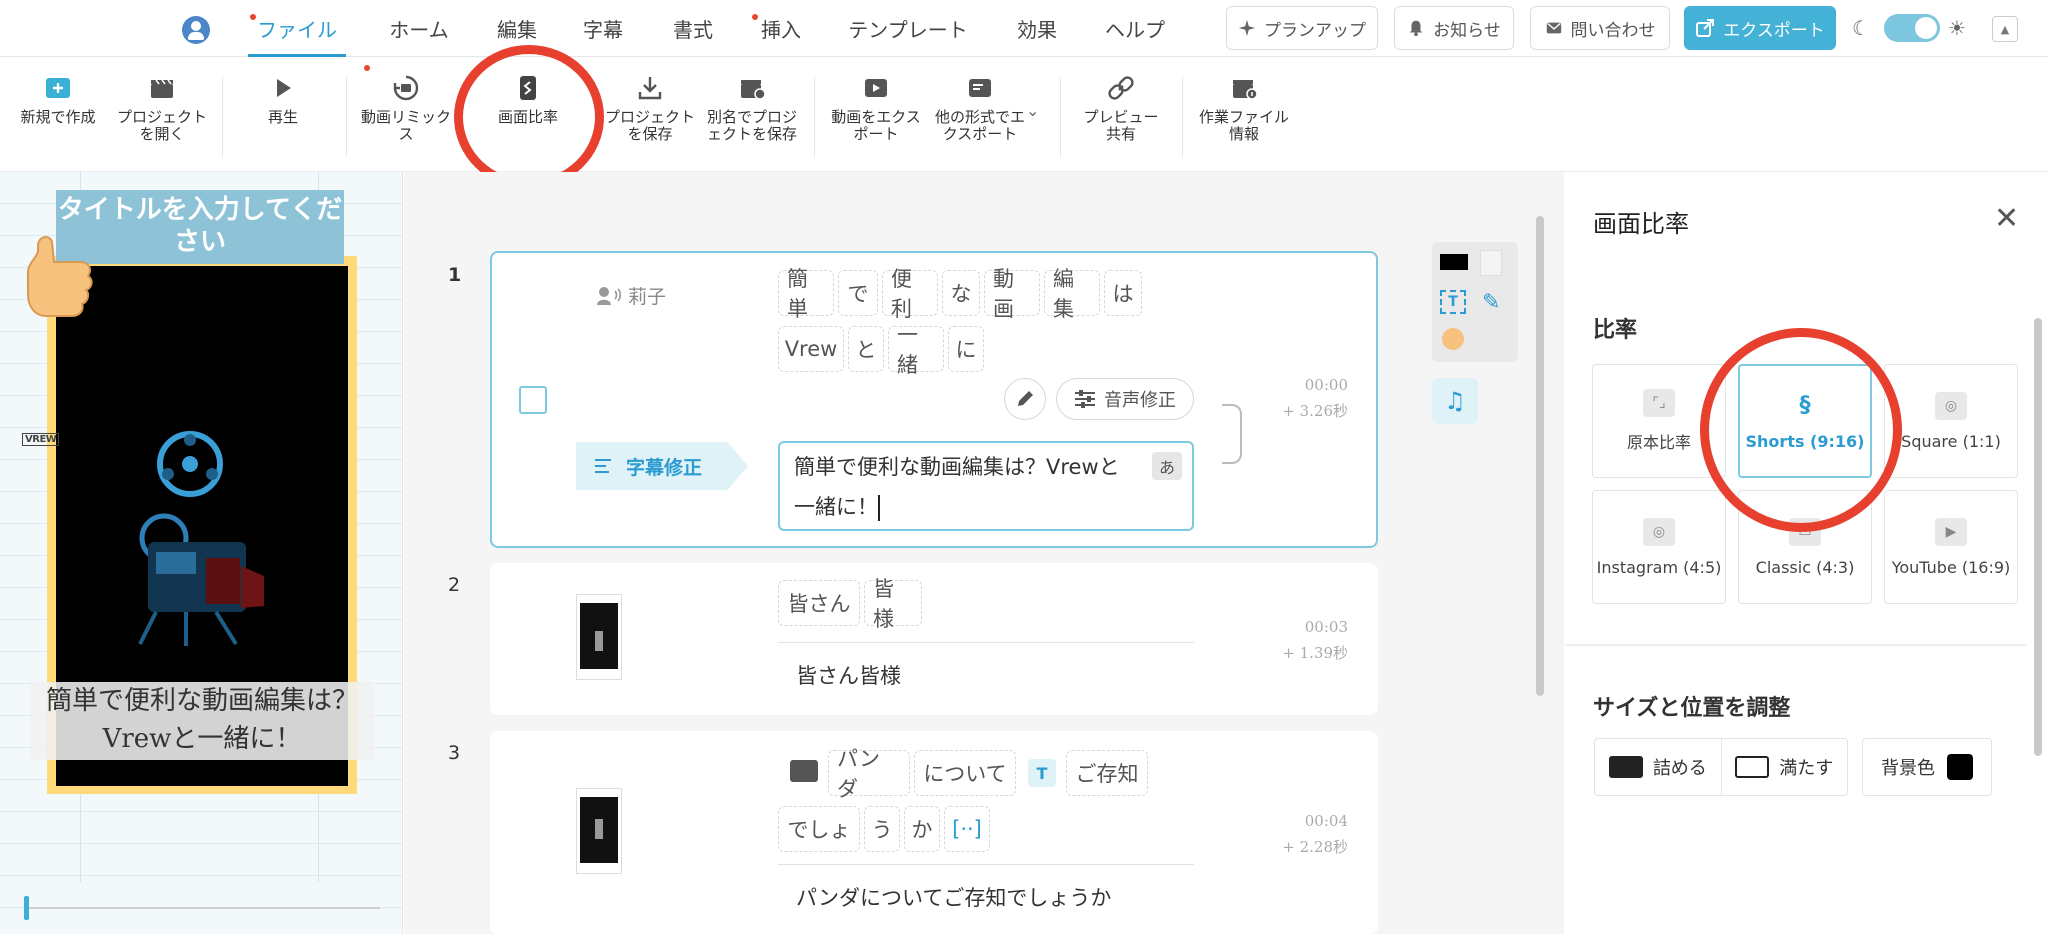 This screenshot has height=934, width=2048. Describe the element at coordinates (1760, 28) in the screenshot. I see `export-button: エクスポート` at that location.